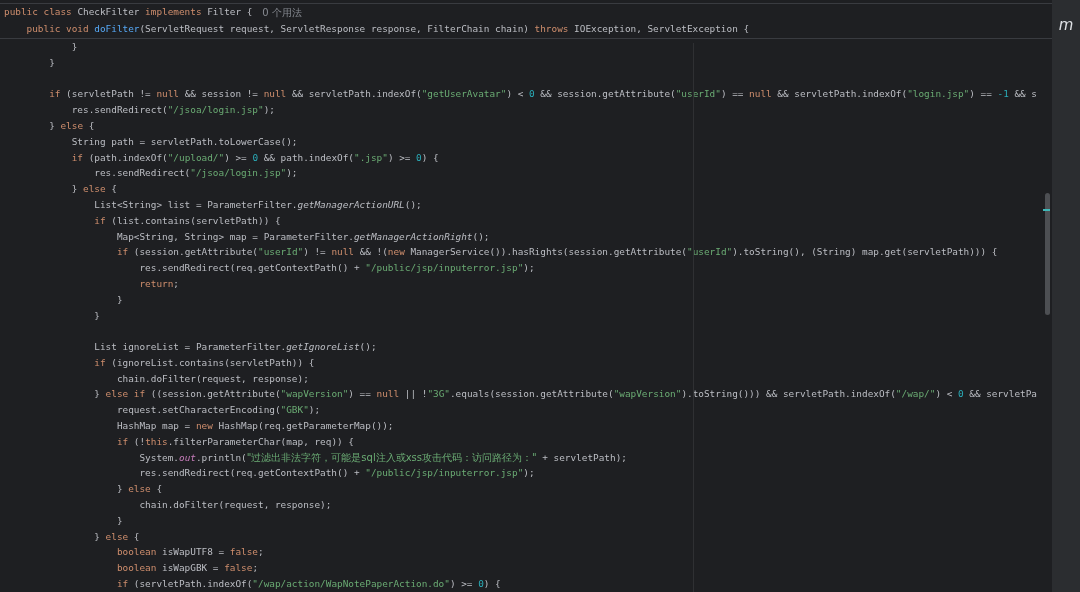 This screenshot has width=1080, height=592. I want to click on code-line: if (servletPath.indexOf("/wap/action/WapNotePaperAction.do") >= 0) {, so click(308, 584).